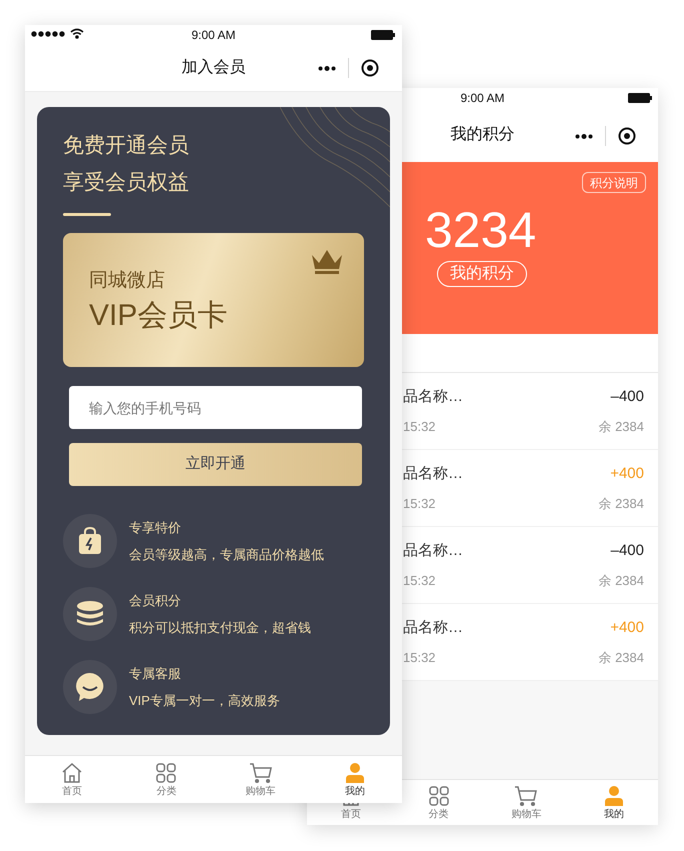 The image size is (684, 851). I want to click on benefit-title: 专属客服, so click(155, 673).